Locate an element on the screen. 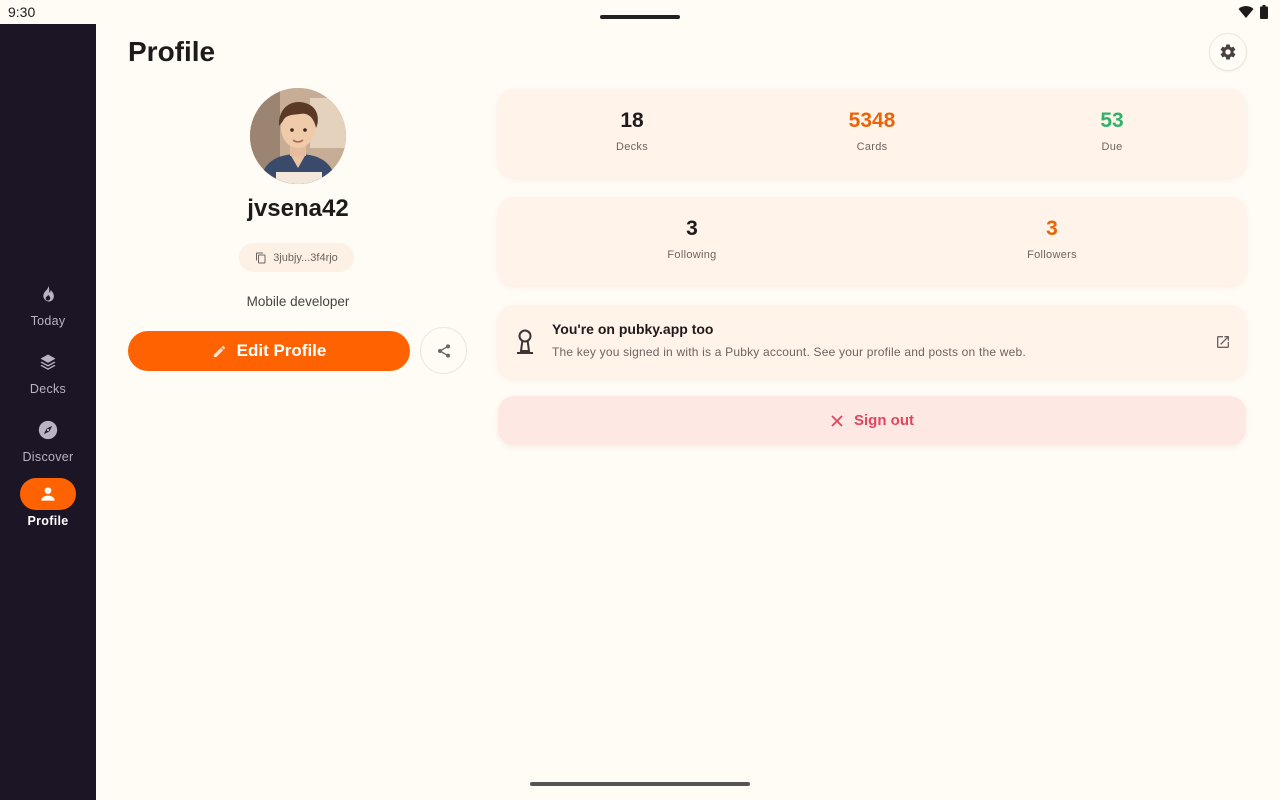  stat-cards: 5348 Cards is located at coordinates (872, 131).